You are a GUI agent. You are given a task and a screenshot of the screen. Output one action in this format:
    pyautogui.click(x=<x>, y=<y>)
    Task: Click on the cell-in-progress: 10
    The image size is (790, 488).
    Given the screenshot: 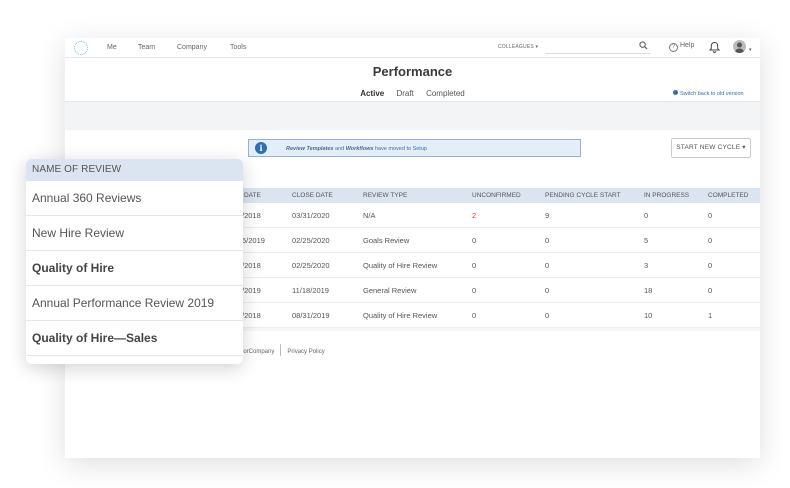 What is the action you would take?
    pyautogui.click(x=648, y=315)
    